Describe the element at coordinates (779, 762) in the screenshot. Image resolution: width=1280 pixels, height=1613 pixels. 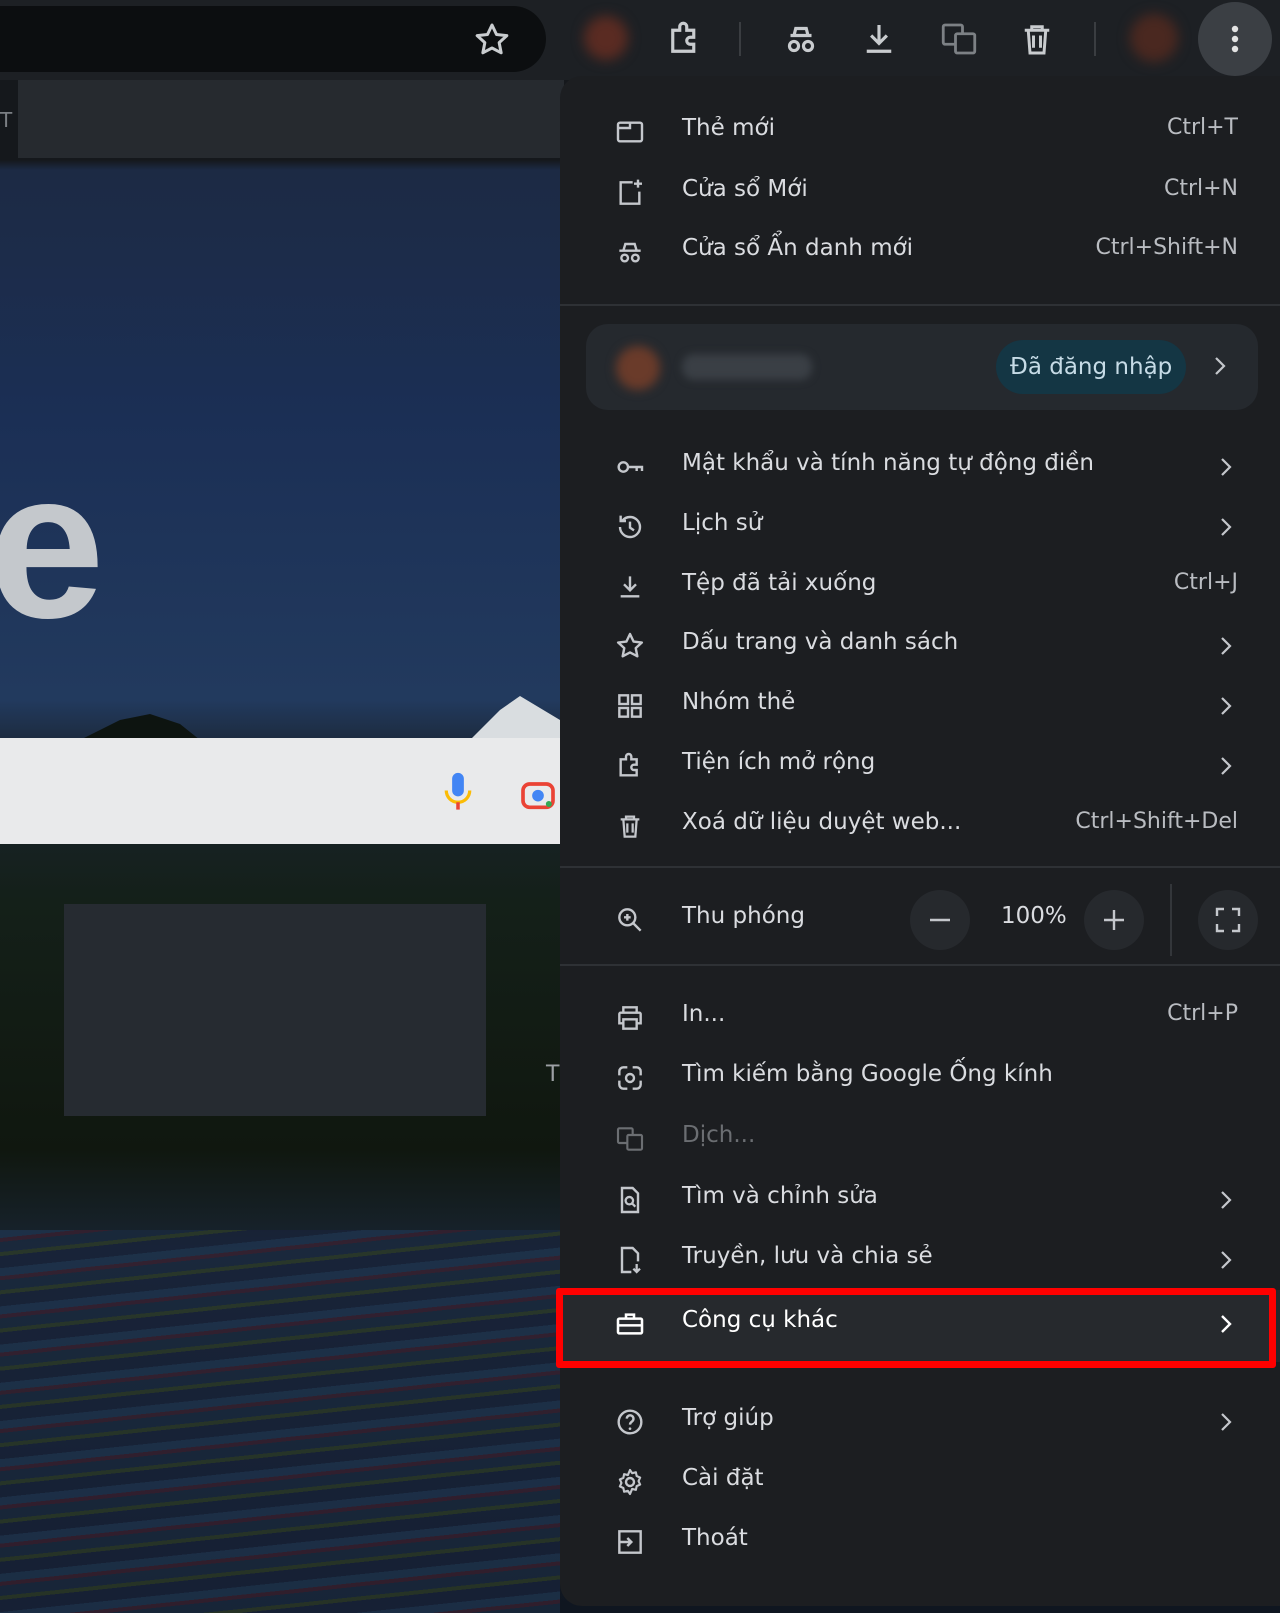
I see `menu-item-label: Tiện ích mở rộng` at that location.